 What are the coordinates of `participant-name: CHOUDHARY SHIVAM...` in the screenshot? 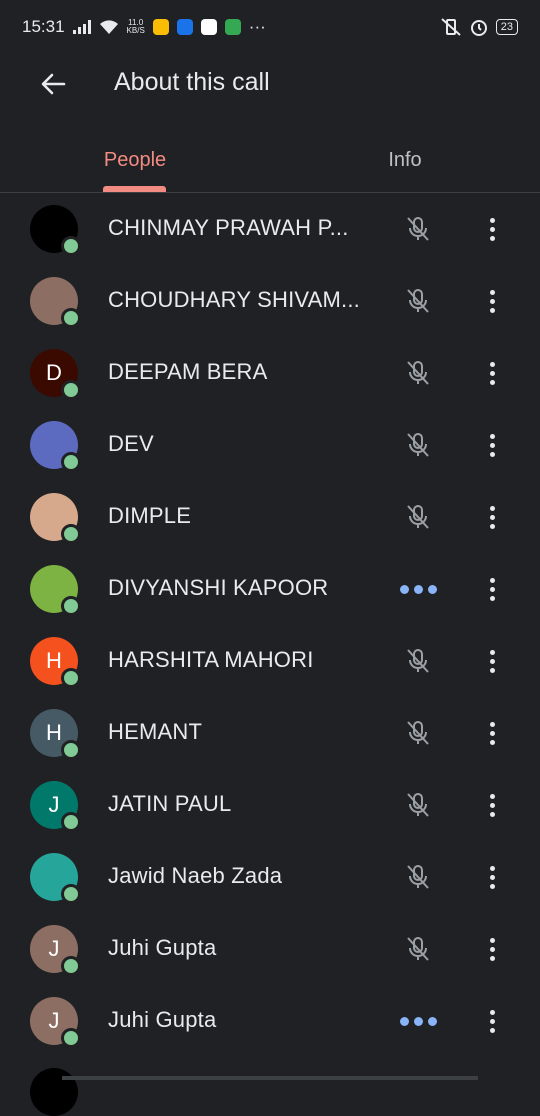 It's located at (234, 299).